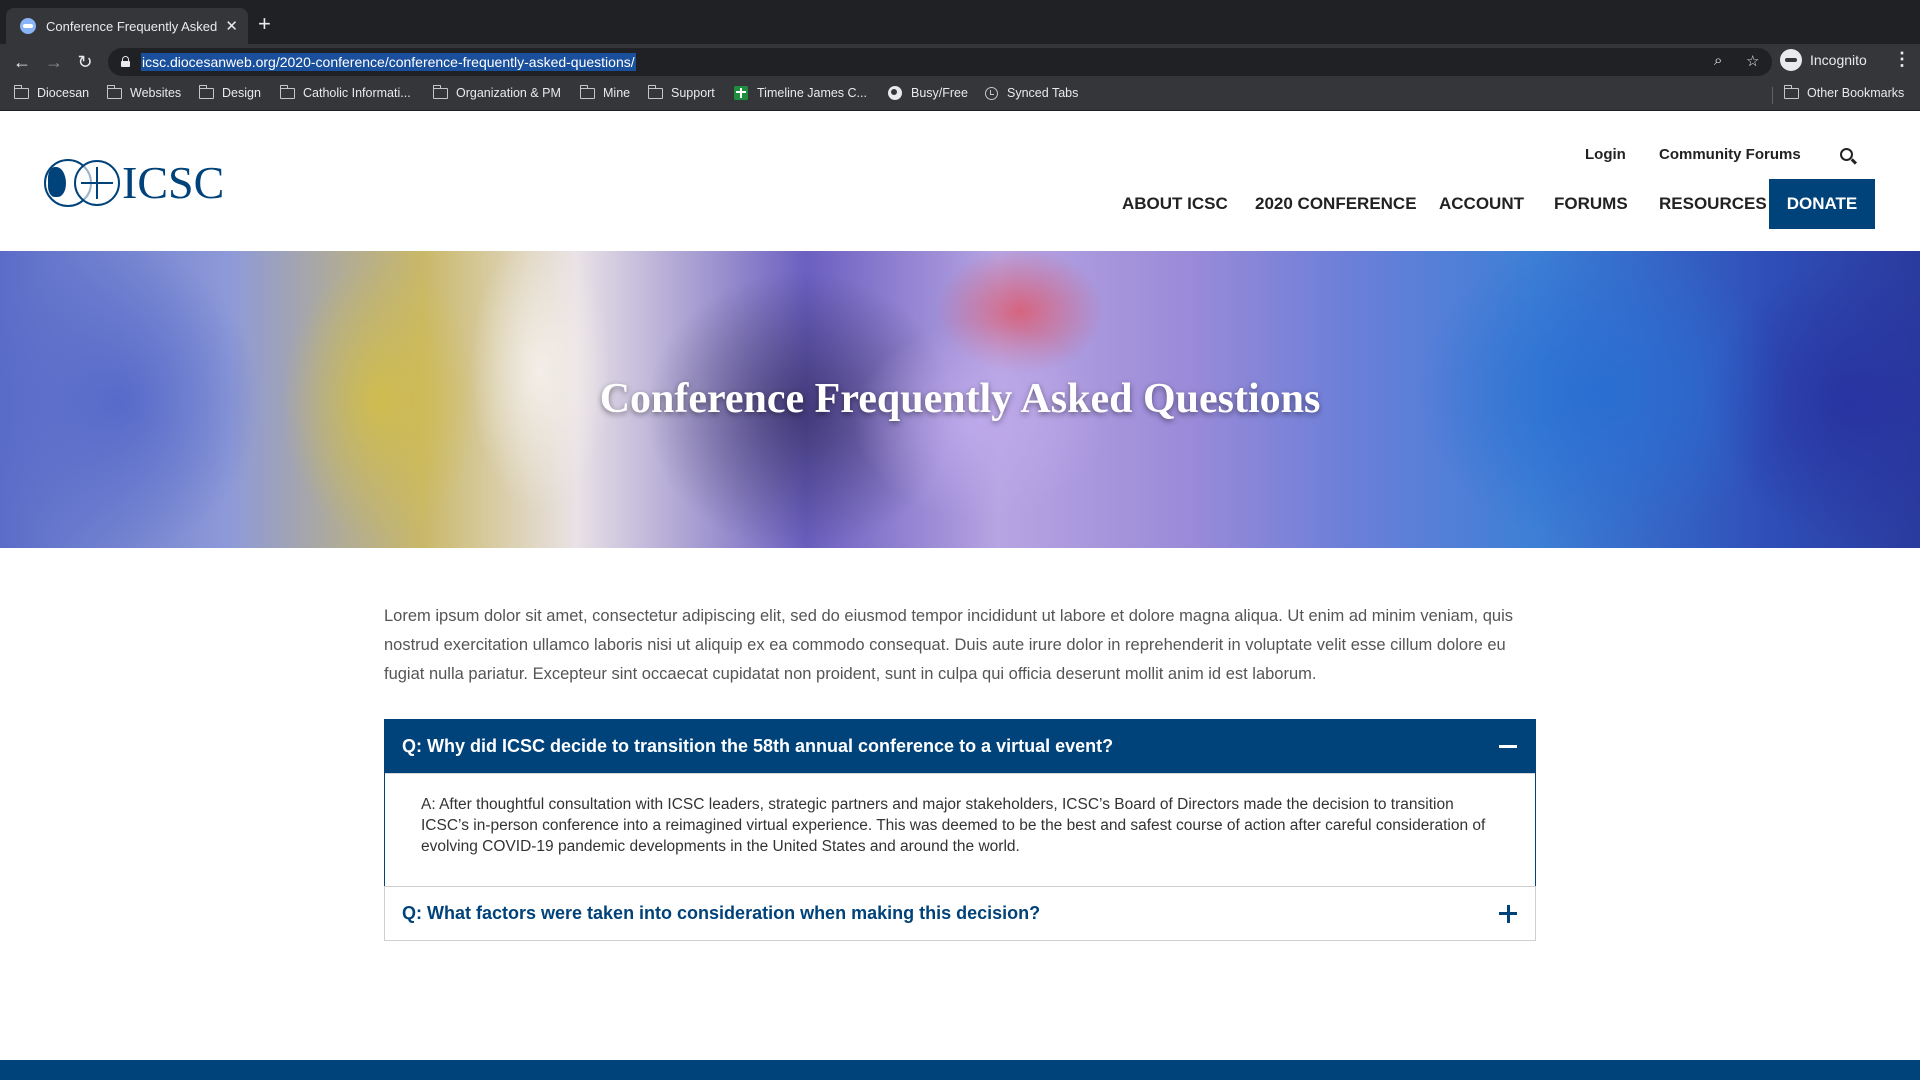  What do you see at coordinates (960, 1070) in the screenshot?
I see `footer` at bounding box center [960, 1070].